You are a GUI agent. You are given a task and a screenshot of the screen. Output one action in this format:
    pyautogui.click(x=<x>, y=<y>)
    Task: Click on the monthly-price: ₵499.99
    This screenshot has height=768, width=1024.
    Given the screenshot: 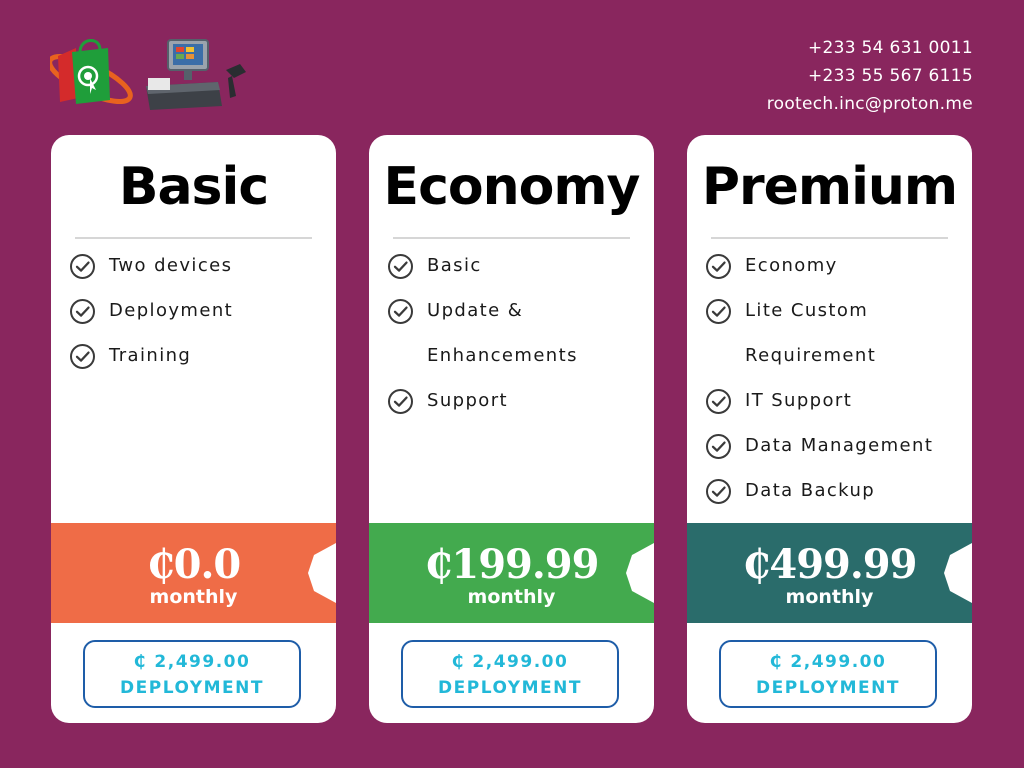 What is the action you would take?
    pyautogui.click(x=830, y=564)
    